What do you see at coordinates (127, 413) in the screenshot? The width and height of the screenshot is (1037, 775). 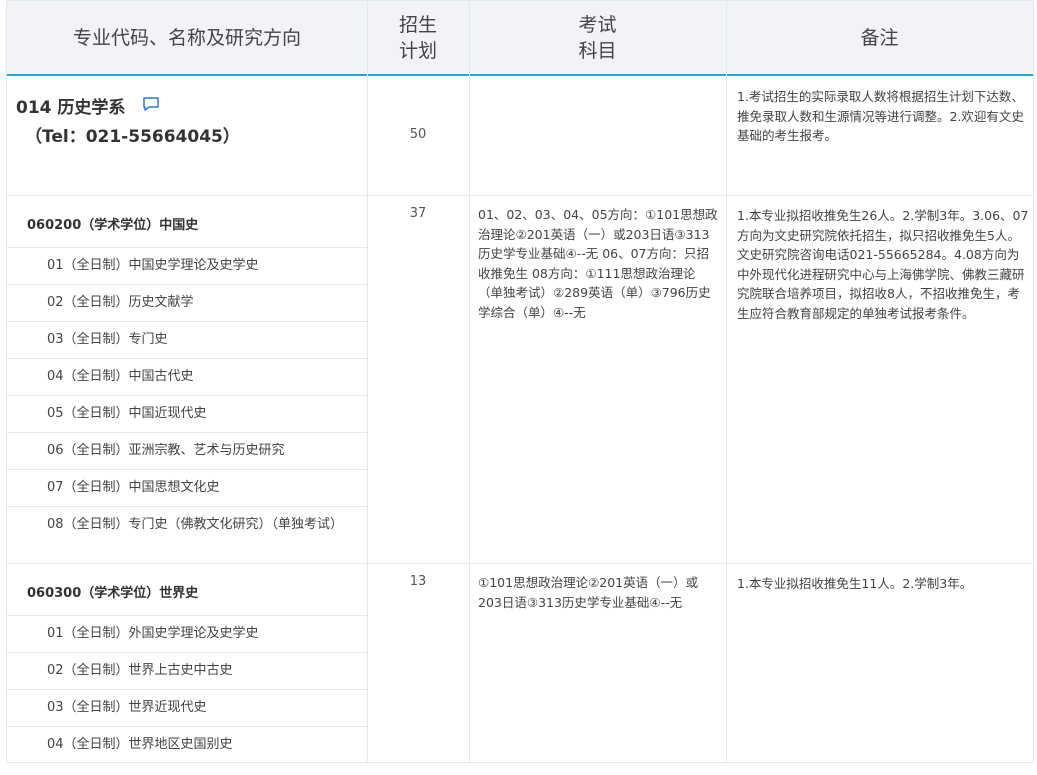 I see `direction-item: 05（全日制）中国近现代史` at bounding box center [127, 413].